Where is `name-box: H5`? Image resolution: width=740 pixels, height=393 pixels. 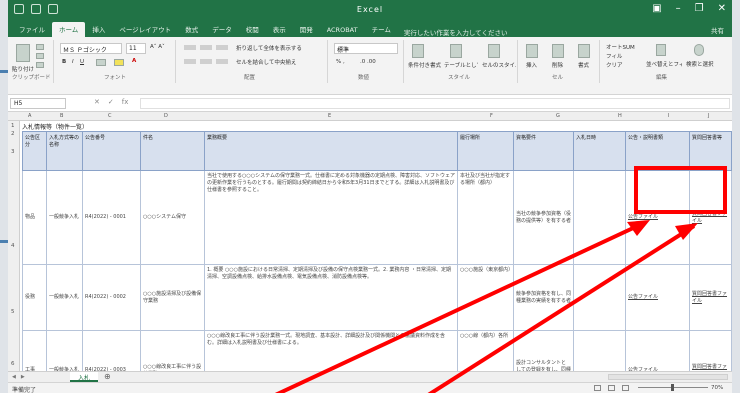 name-box: H5 is located at coordinates (38, 103).